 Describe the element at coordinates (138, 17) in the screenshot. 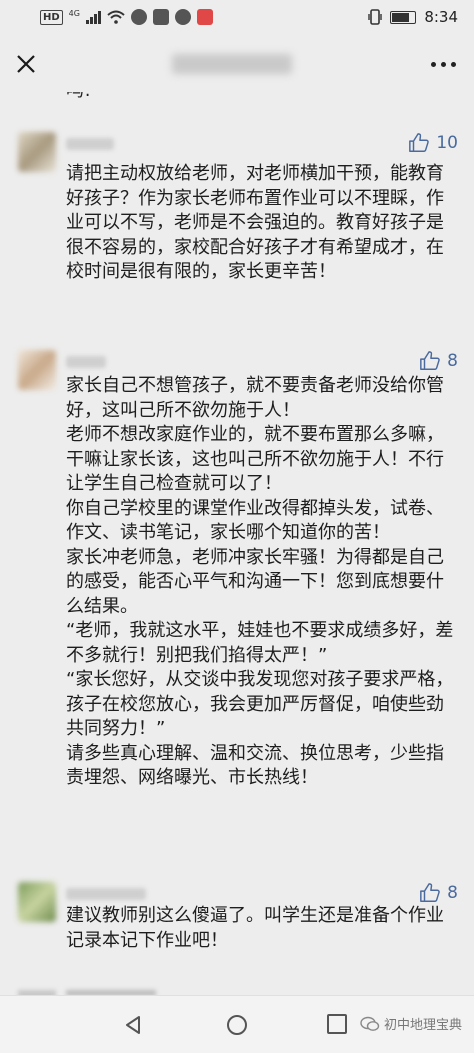

I see `qq-icon` at that location.